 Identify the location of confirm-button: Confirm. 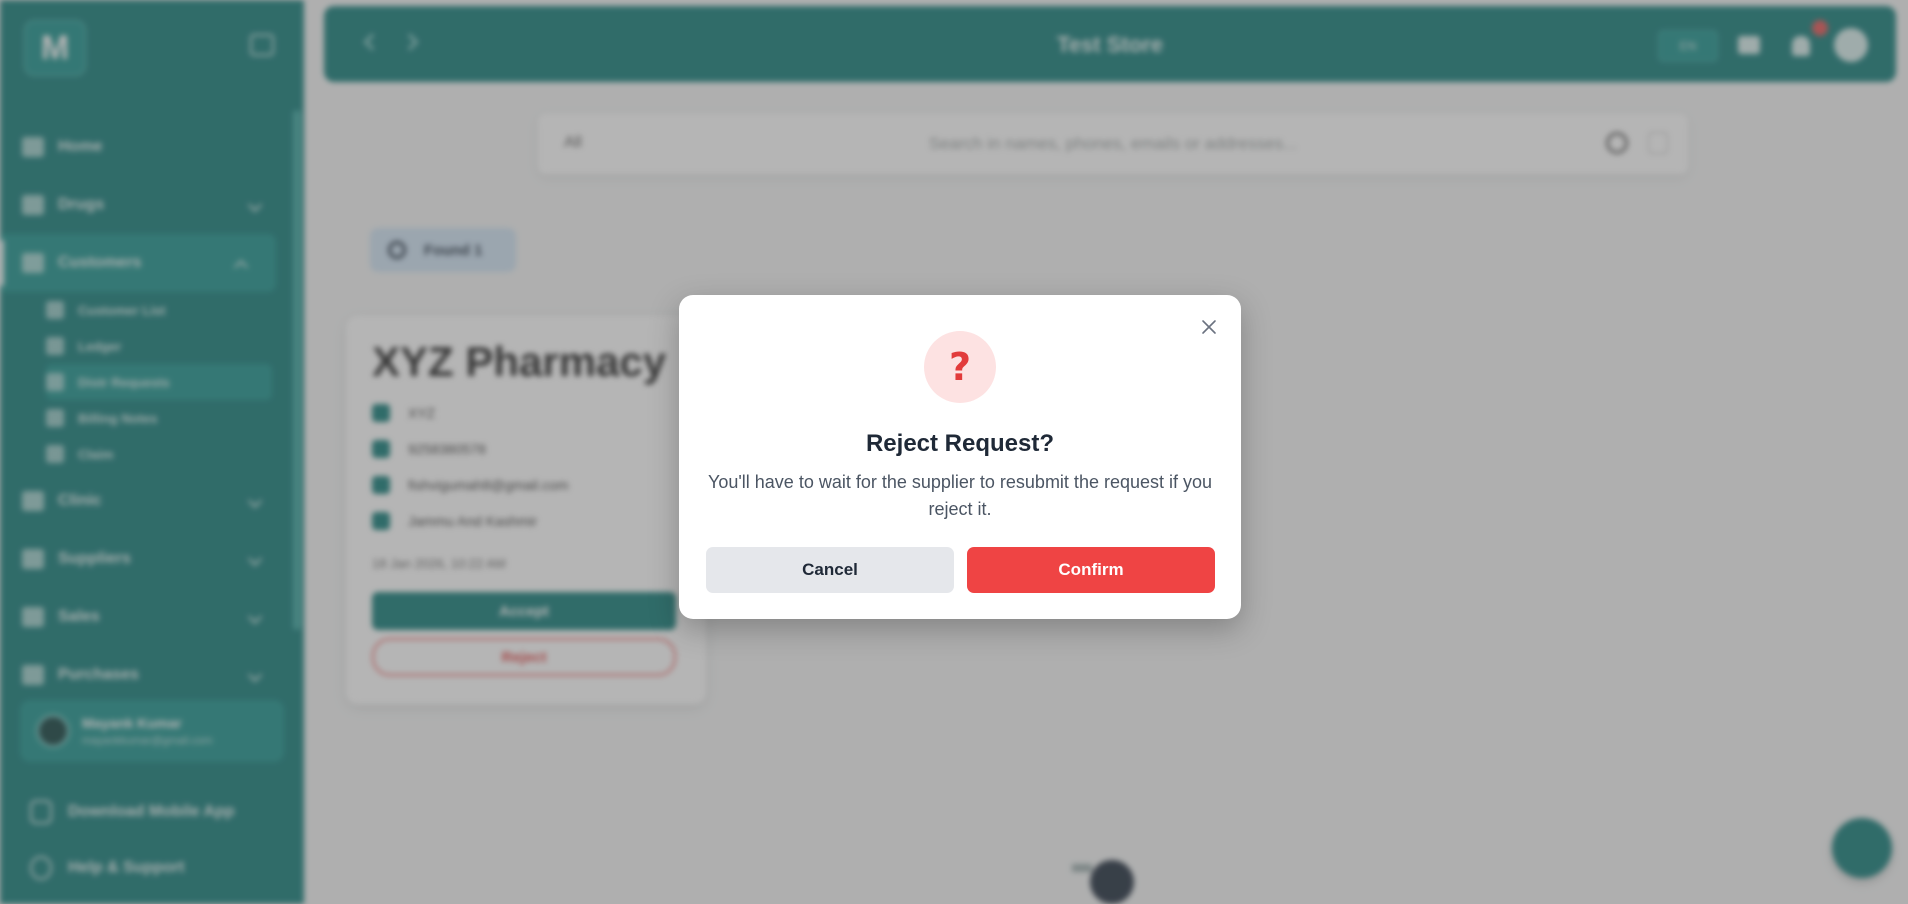
(1091, 570).